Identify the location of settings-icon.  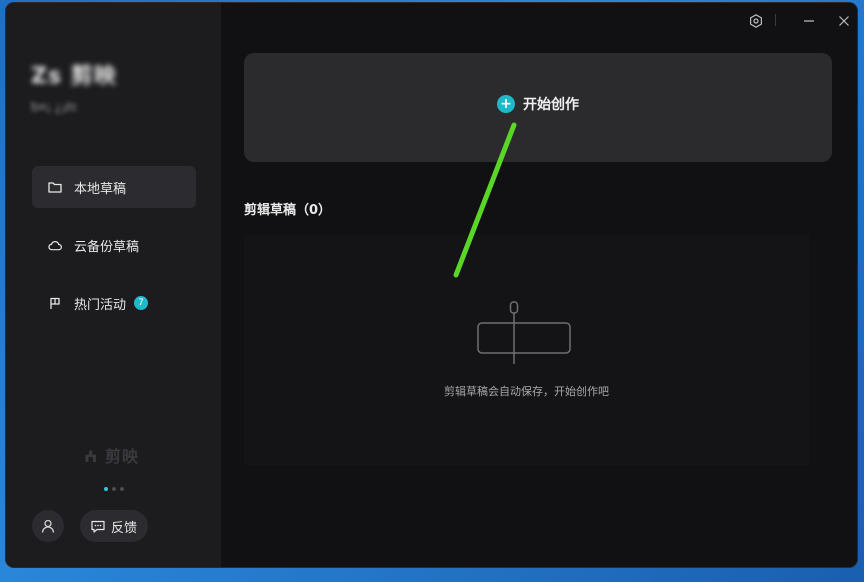
(756, 21).